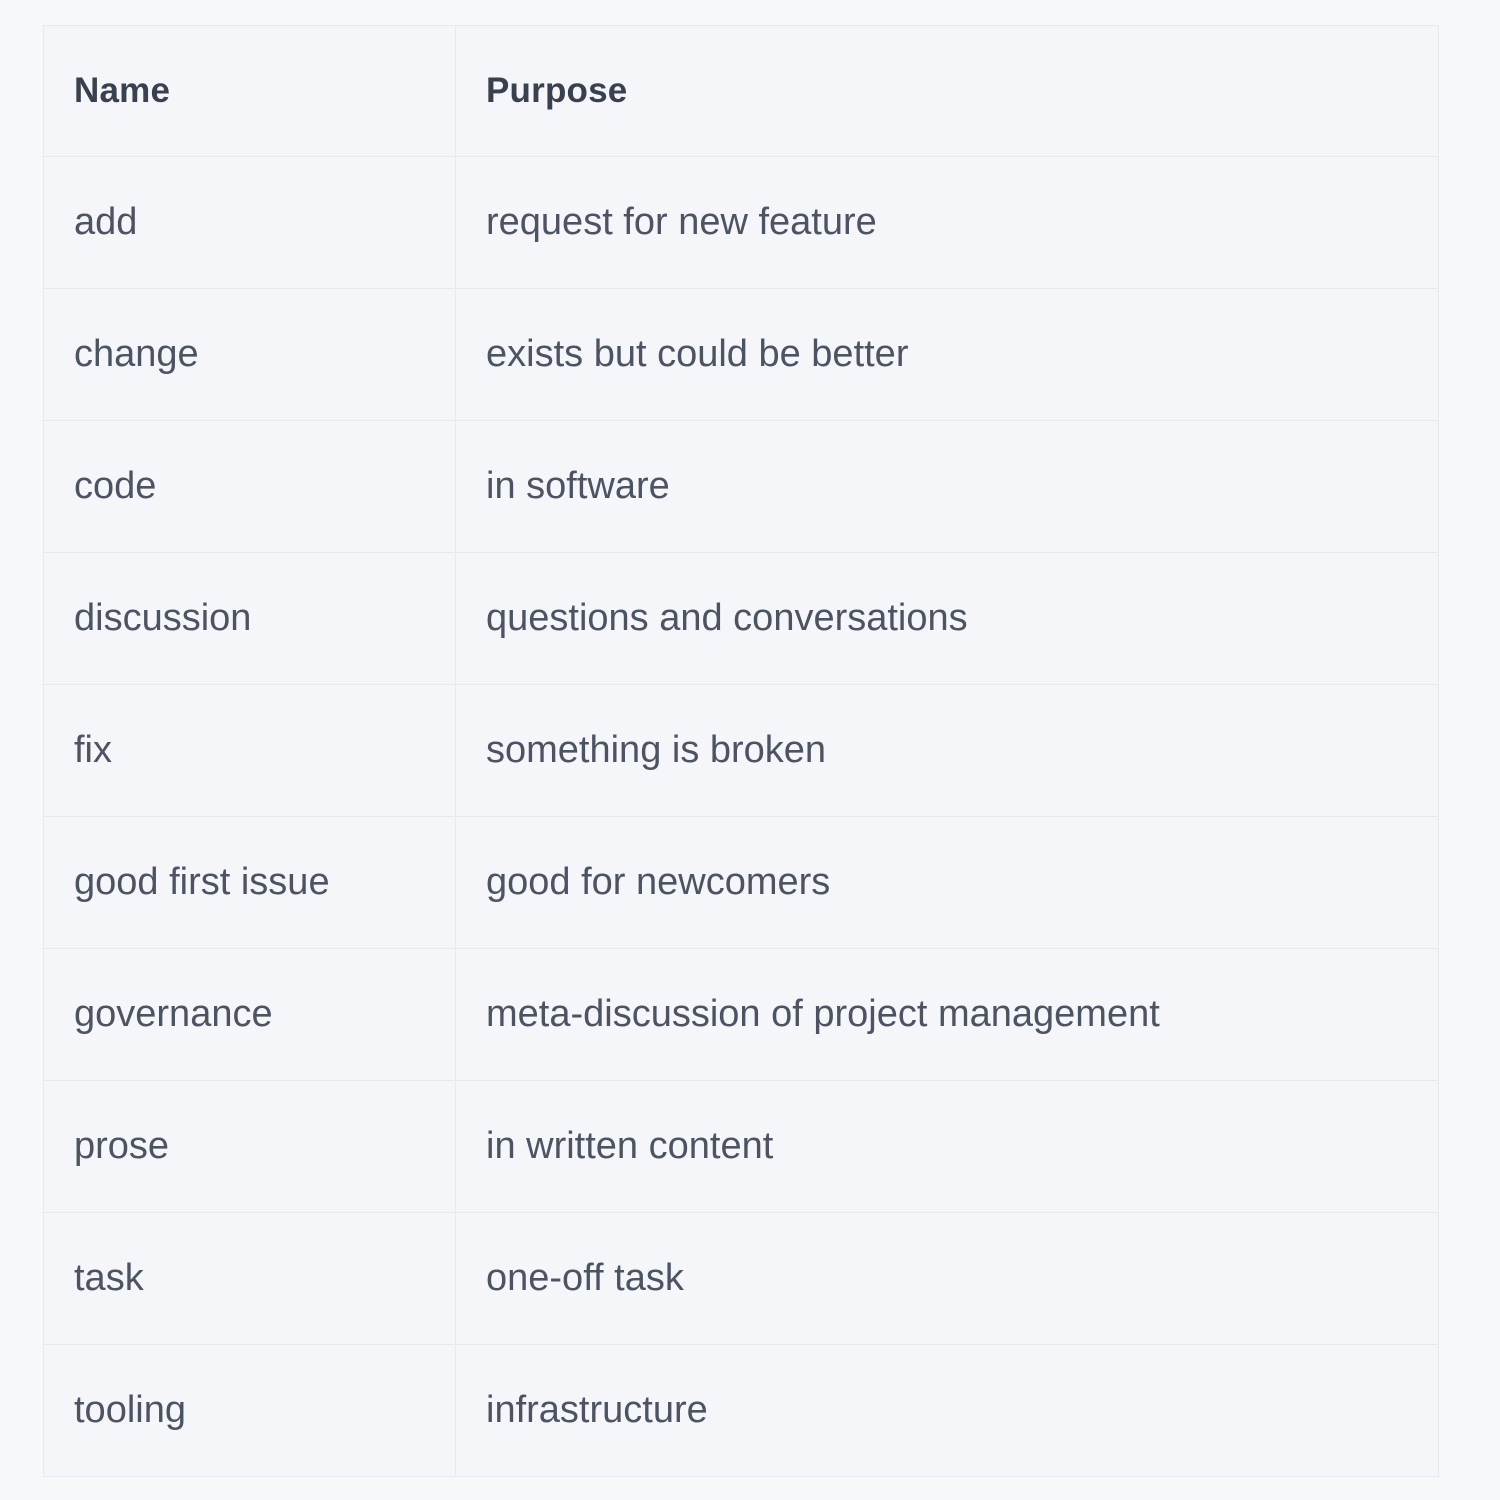  Describe the element at coordinates (947, 222) in the screenshot. I see `cell-purpose: request for new feature` at that location.